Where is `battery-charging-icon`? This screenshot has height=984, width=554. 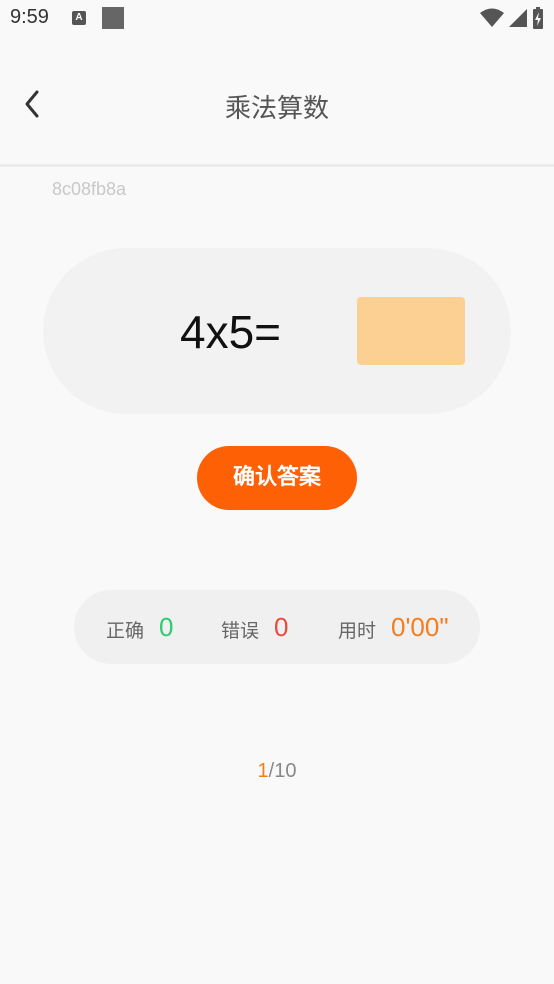 battery-charging-icon is located at coordinates (538, 18).